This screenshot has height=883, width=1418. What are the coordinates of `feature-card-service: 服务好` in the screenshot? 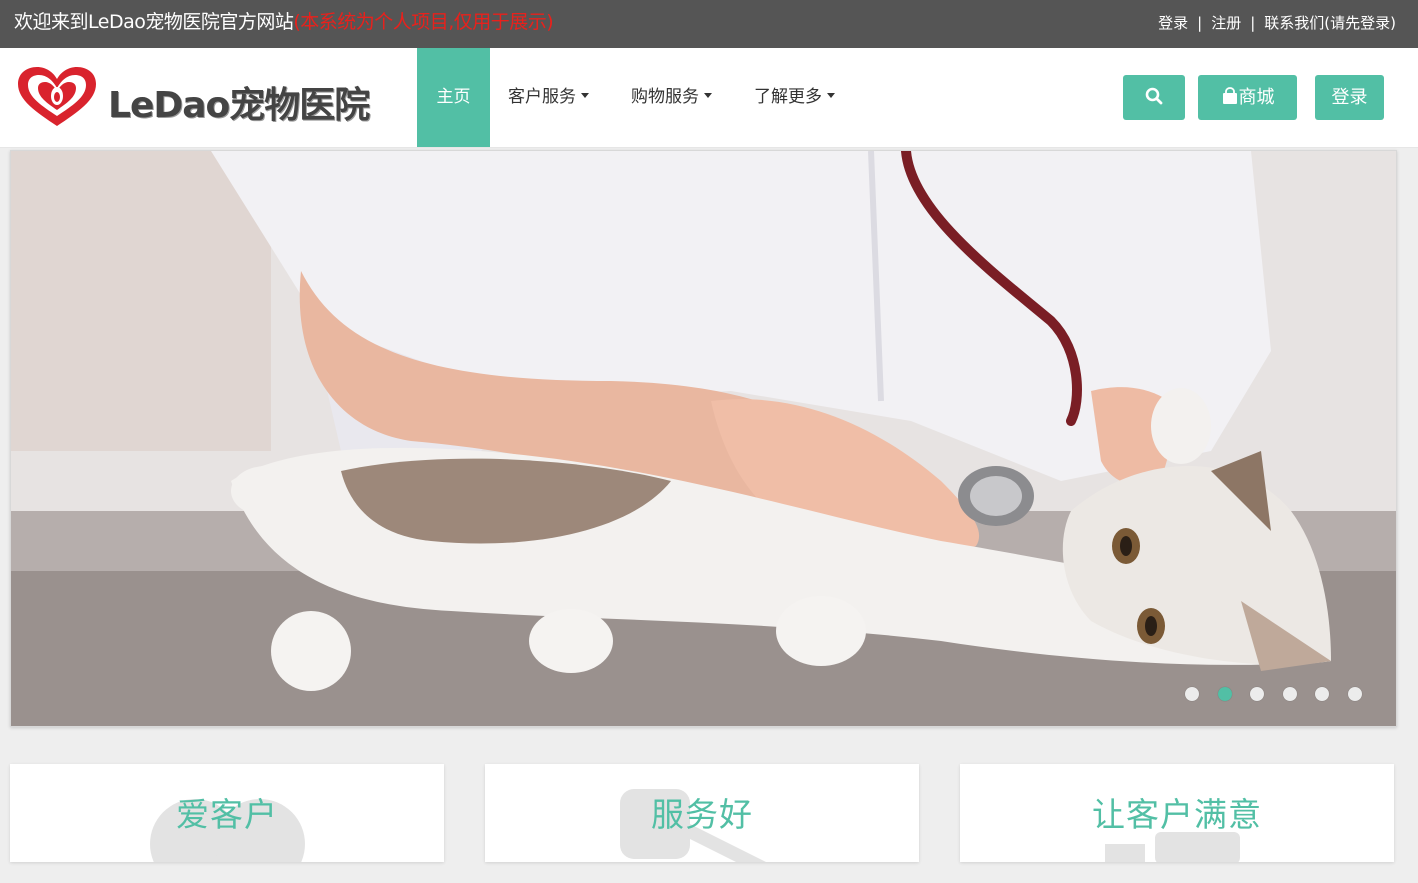 It's located at (702, 813).